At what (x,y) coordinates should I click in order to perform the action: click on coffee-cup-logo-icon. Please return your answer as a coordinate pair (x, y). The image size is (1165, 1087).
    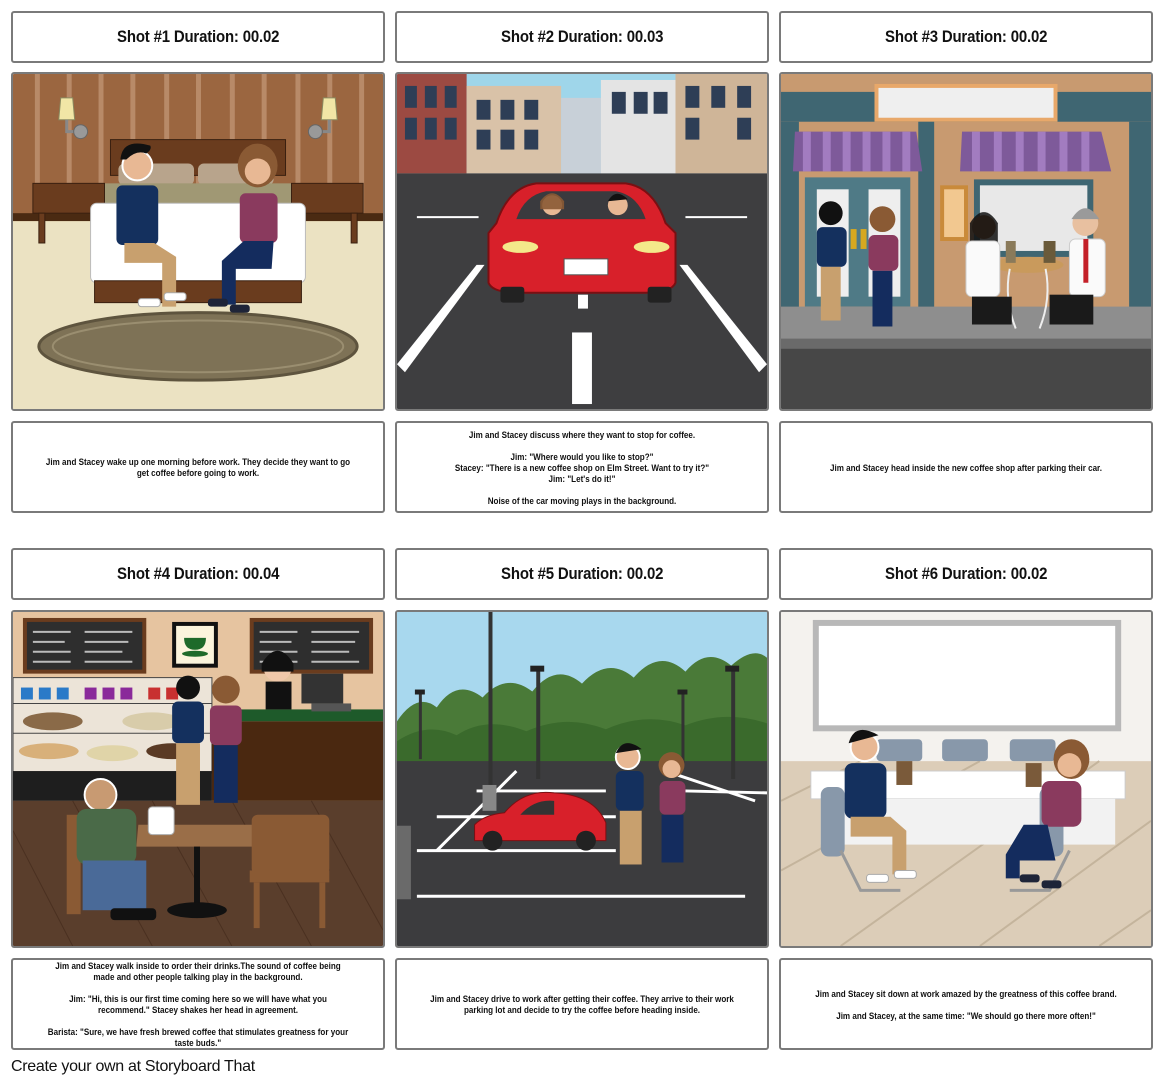
    Looking at the image, I should click on (195, 644).